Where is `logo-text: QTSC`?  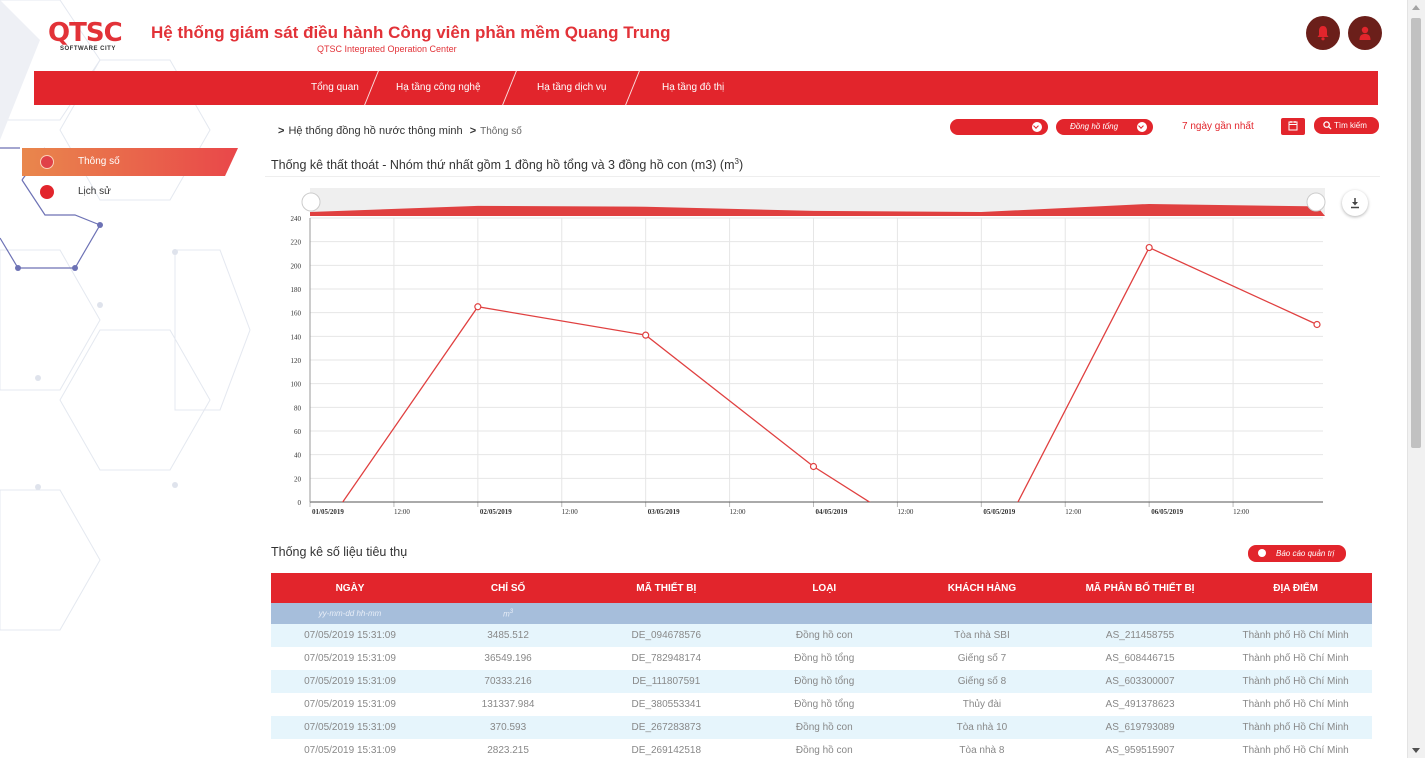 logo-text: QTSC is located at coordinates (85, 33).